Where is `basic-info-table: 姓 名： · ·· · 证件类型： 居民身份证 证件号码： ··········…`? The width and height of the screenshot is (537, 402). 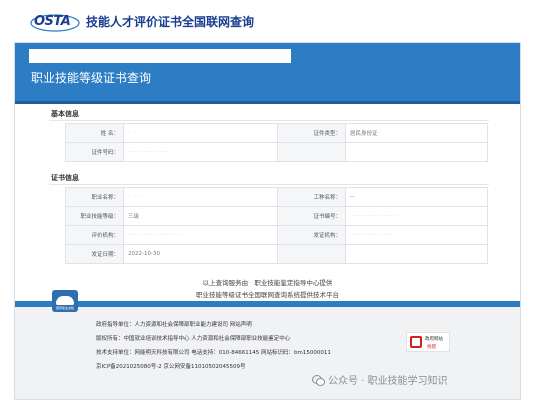
basic-info-table: 姓 名： · ·· · 证件类型： 居民身份证 证件号码： ··········… is located at coordinates (276, 142).